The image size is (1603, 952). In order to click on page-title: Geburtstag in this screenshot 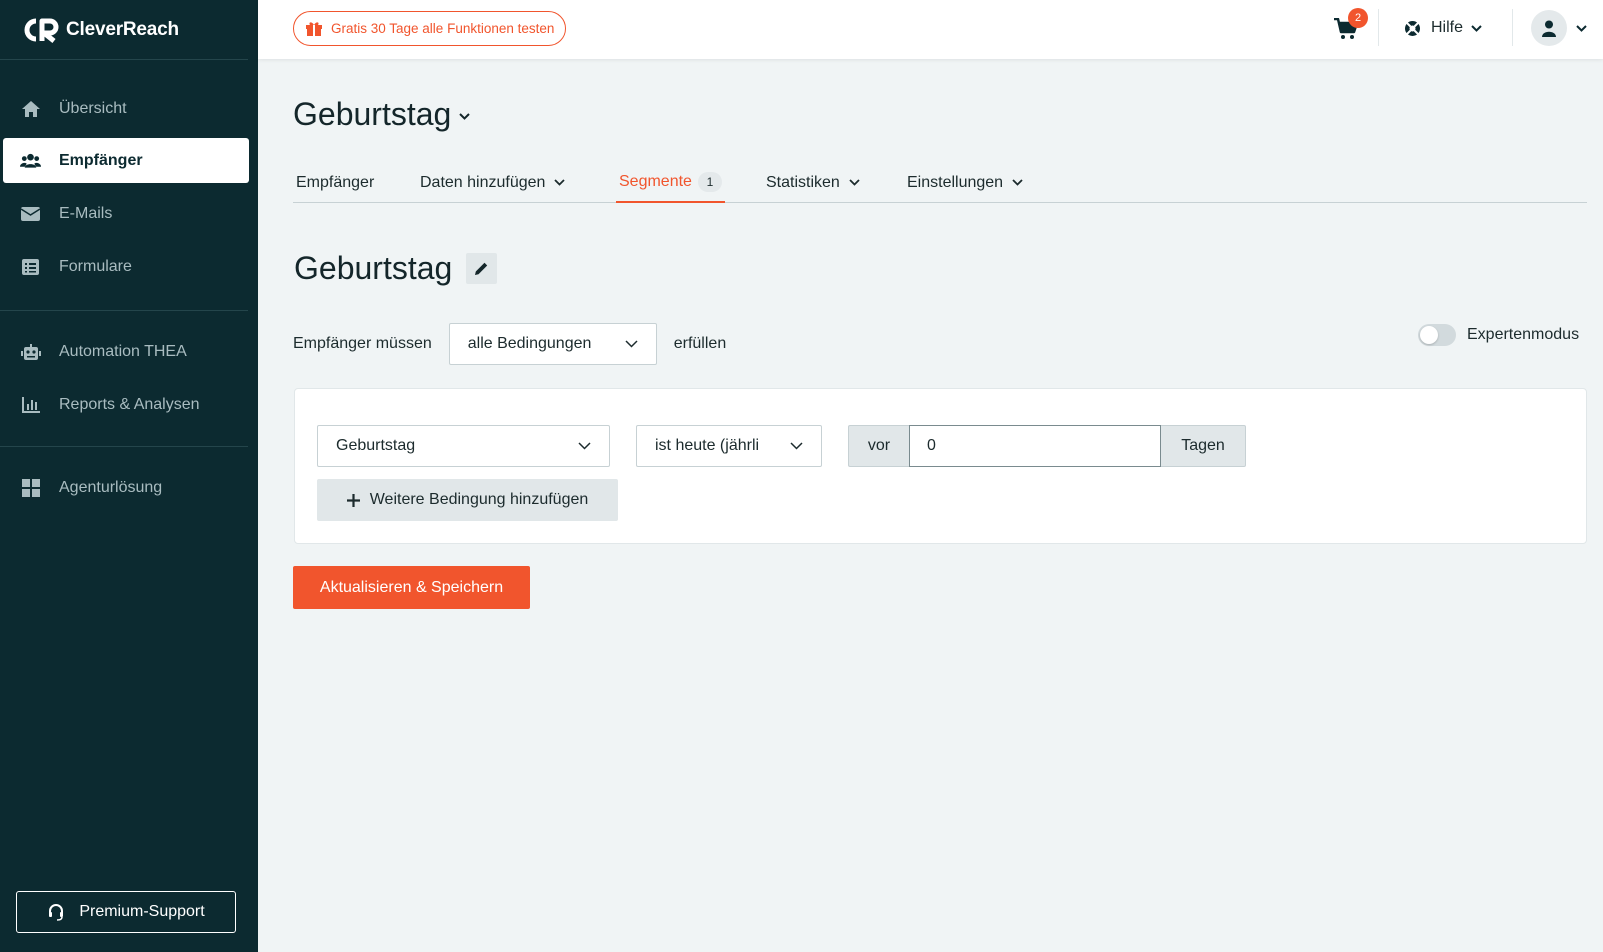, I will do `click(382, 114)`.